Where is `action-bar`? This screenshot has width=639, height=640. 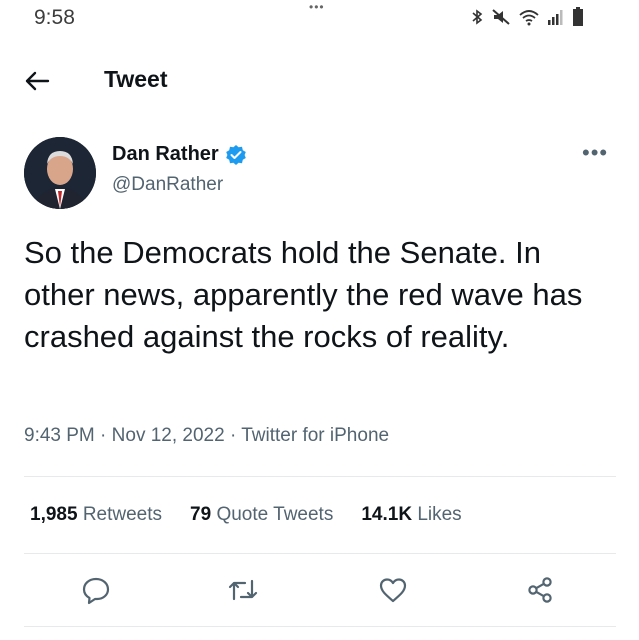
action-bar is located at coordinates (319, 590).